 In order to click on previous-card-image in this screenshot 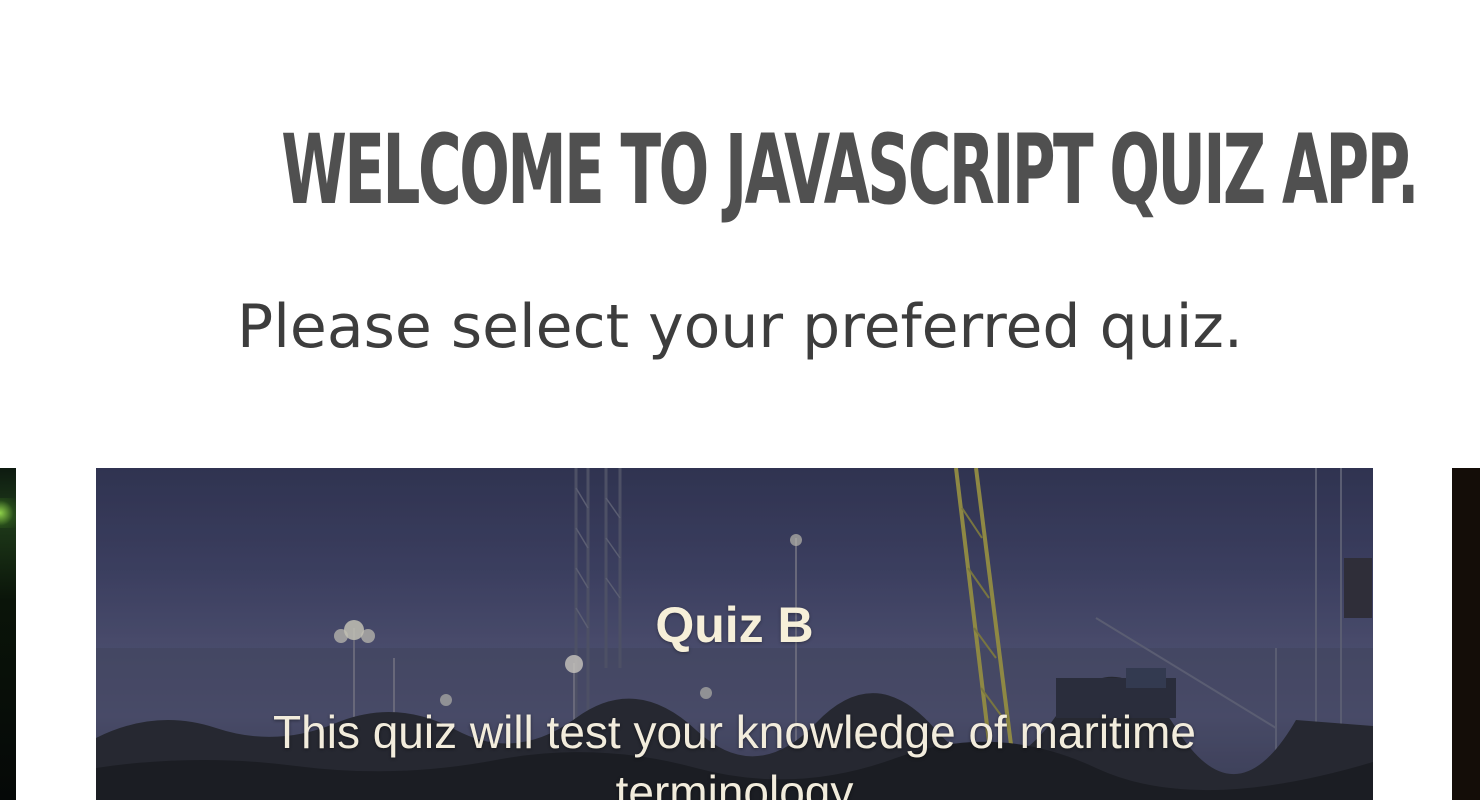, I will do `click(8, 513)`.